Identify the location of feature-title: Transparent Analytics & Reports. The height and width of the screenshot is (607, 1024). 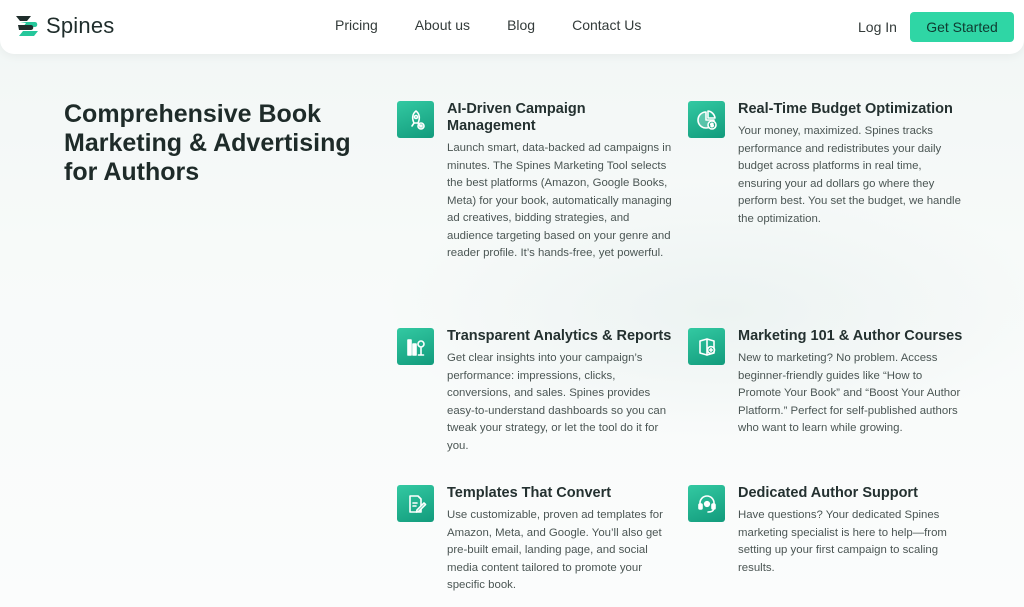
(559, 336).